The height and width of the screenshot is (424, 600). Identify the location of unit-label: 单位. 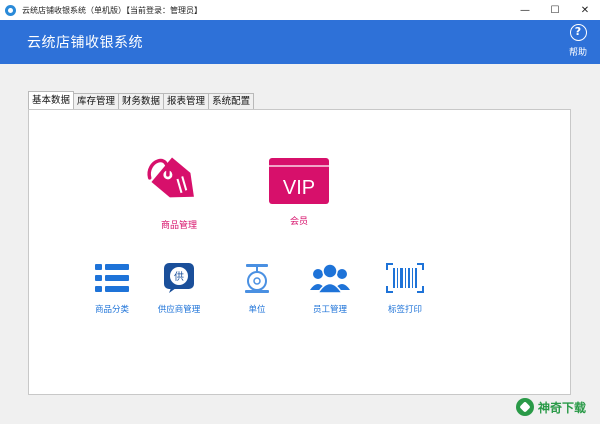
(257, 310).